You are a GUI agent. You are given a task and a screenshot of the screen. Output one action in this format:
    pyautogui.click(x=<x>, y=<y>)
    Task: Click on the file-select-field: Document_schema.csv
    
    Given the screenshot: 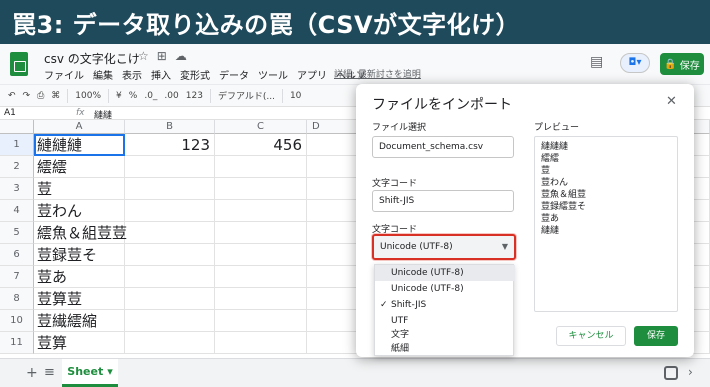 What is the action you would take?
    pyautogui.click(x=443, y=147)
    